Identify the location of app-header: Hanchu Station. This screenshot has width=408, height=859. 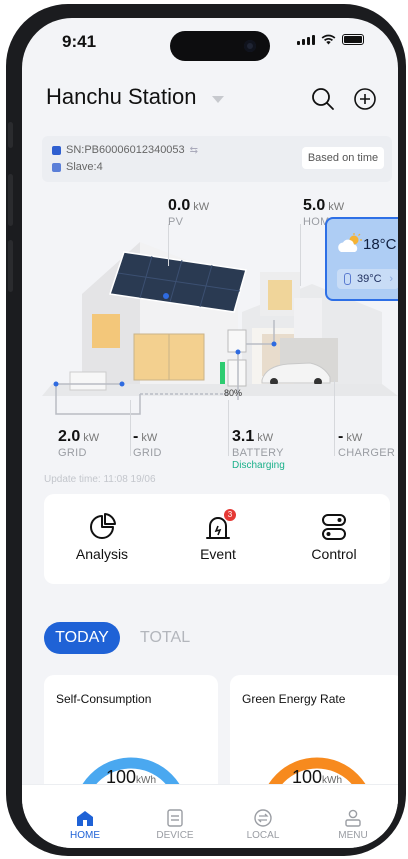
(213, 102).